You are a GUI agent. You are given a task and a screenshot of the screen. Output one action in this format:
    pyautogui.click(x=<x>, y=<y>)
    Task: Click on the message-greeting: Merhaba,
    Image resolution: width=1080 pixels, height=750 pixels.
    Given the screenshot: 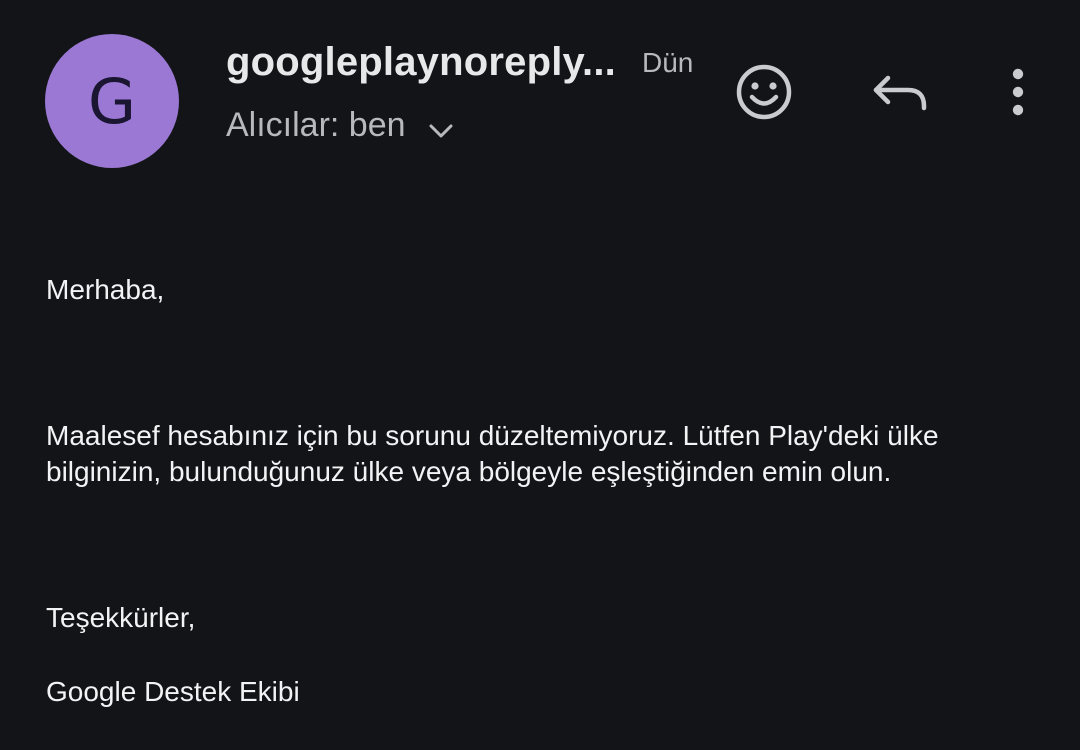 What is the action you would take?
    pyautogui.click(x=105, y=289)
    